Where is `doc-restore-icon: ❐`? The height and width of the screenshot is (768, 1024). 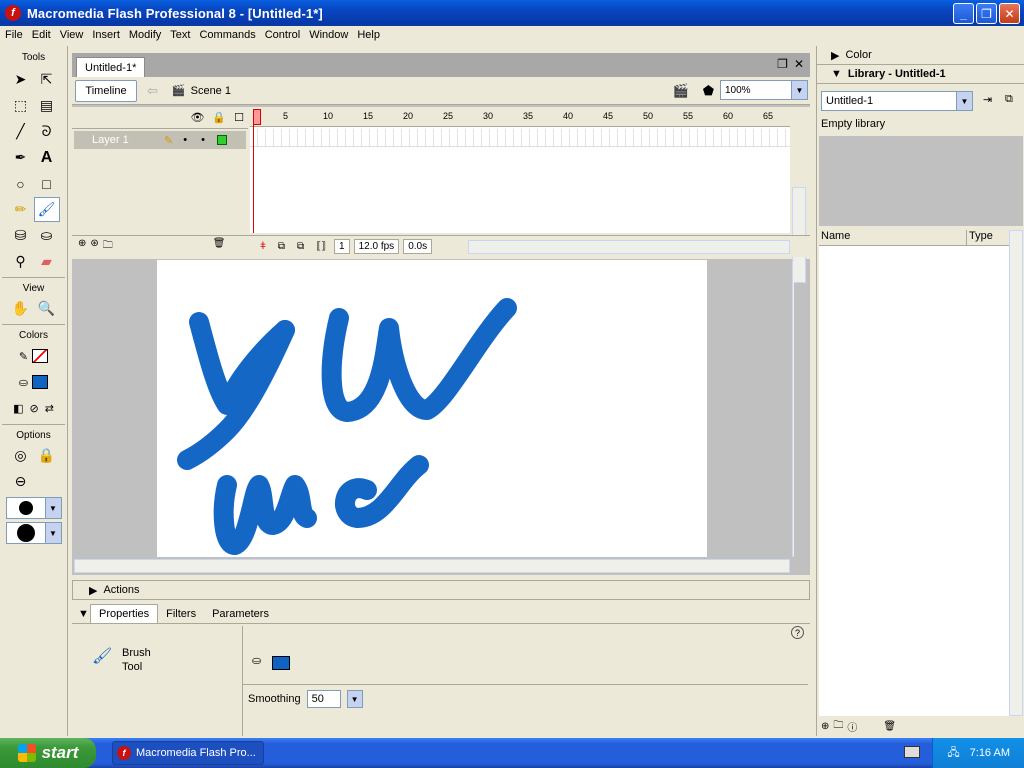
doc-restore-icon: ❐ is located at coordinates (782, 64).